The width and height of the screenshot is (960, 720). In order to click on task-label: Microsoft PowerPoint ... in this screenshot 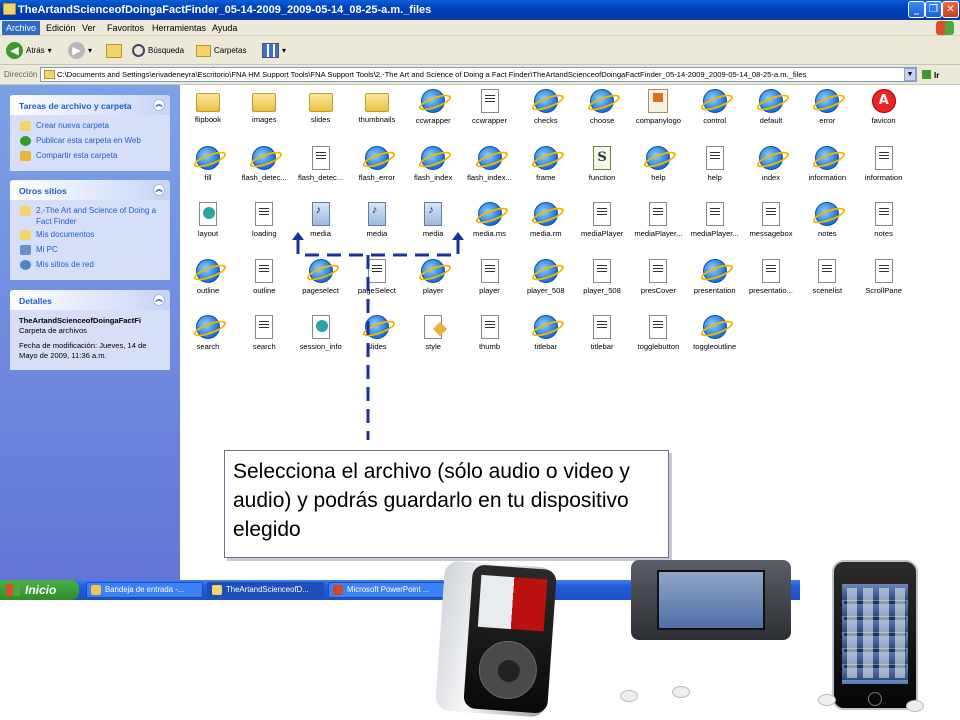, I will do `click(388, 589)`.